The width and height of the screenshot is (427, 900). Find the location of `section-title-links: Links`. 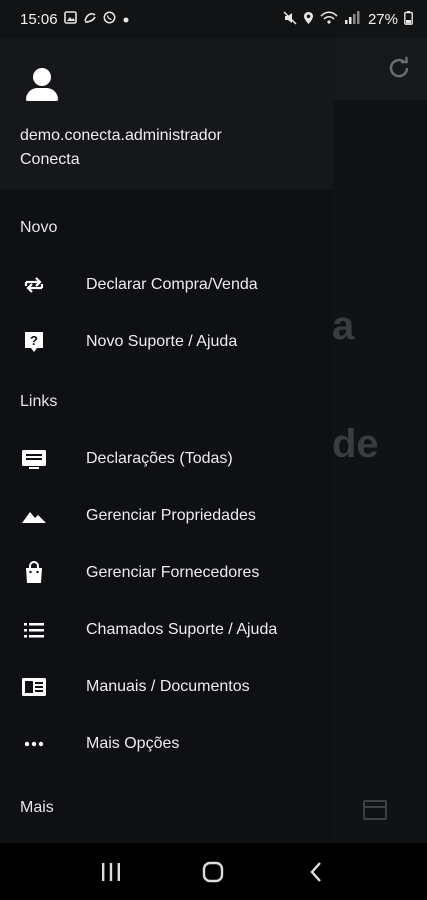

section-title-links: Links is located at coordinates (39, 401).